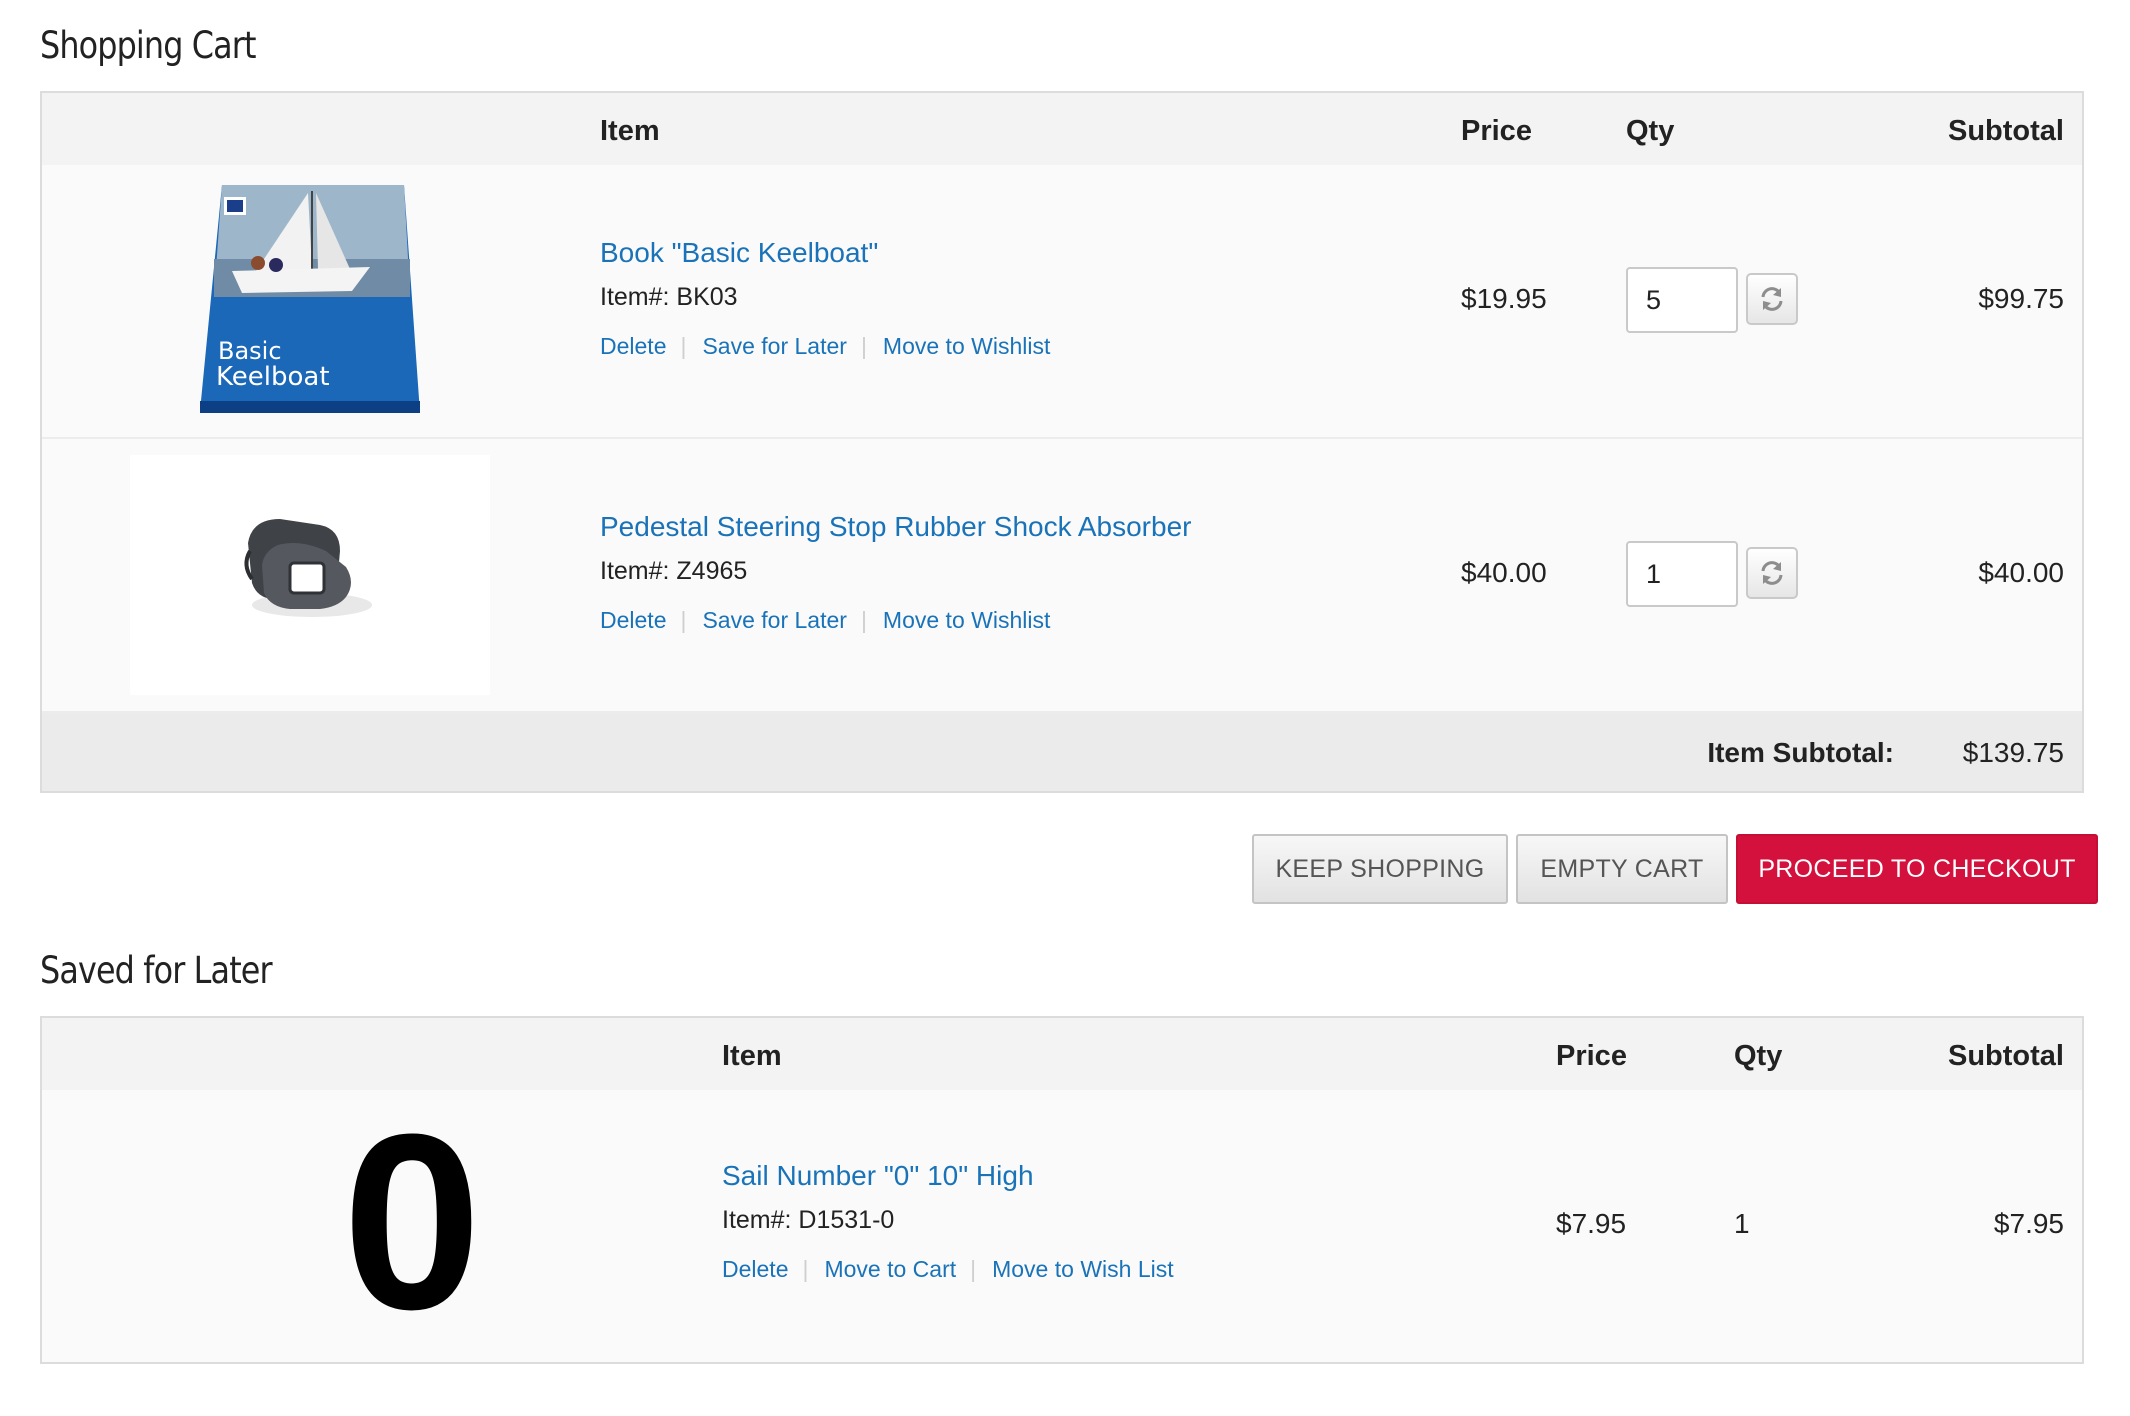 This screenshot has width=2130, height=1416. What do you see at coordinates (1380, 869) in the screenshot?
I see `keep-shopping-button: KEEP SHOPPING` at bounding box center [1380, 869].